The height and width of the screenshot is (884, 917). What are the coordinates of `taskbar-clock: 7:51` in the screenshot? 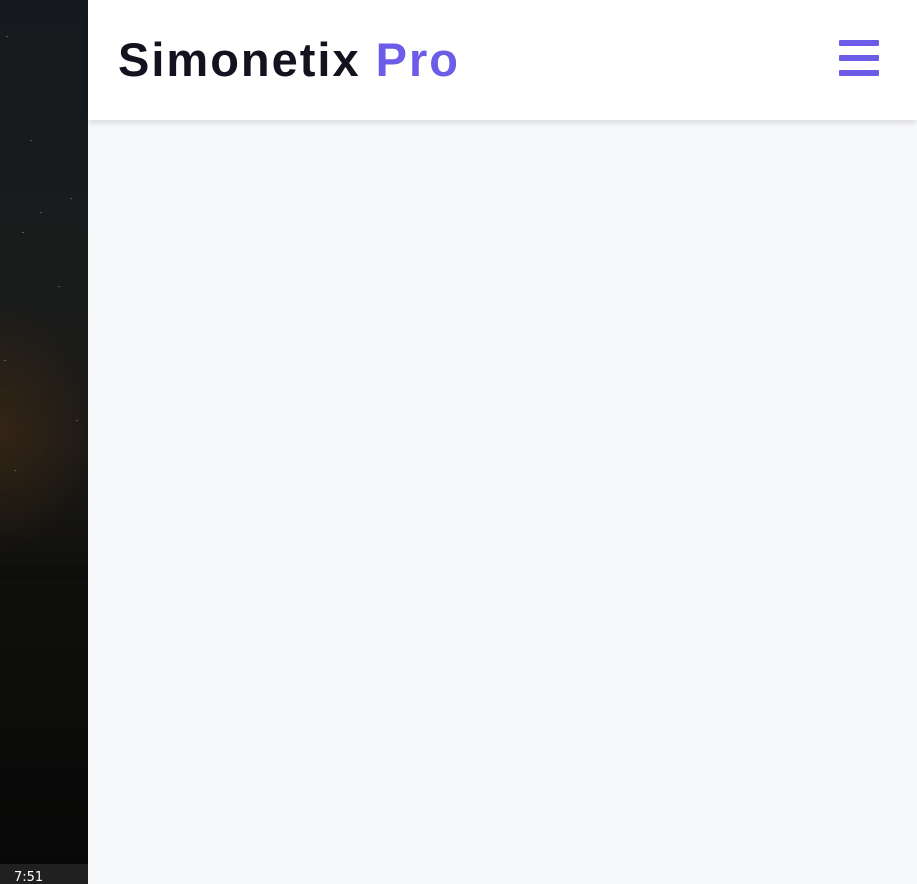 It's located at (28, 877).